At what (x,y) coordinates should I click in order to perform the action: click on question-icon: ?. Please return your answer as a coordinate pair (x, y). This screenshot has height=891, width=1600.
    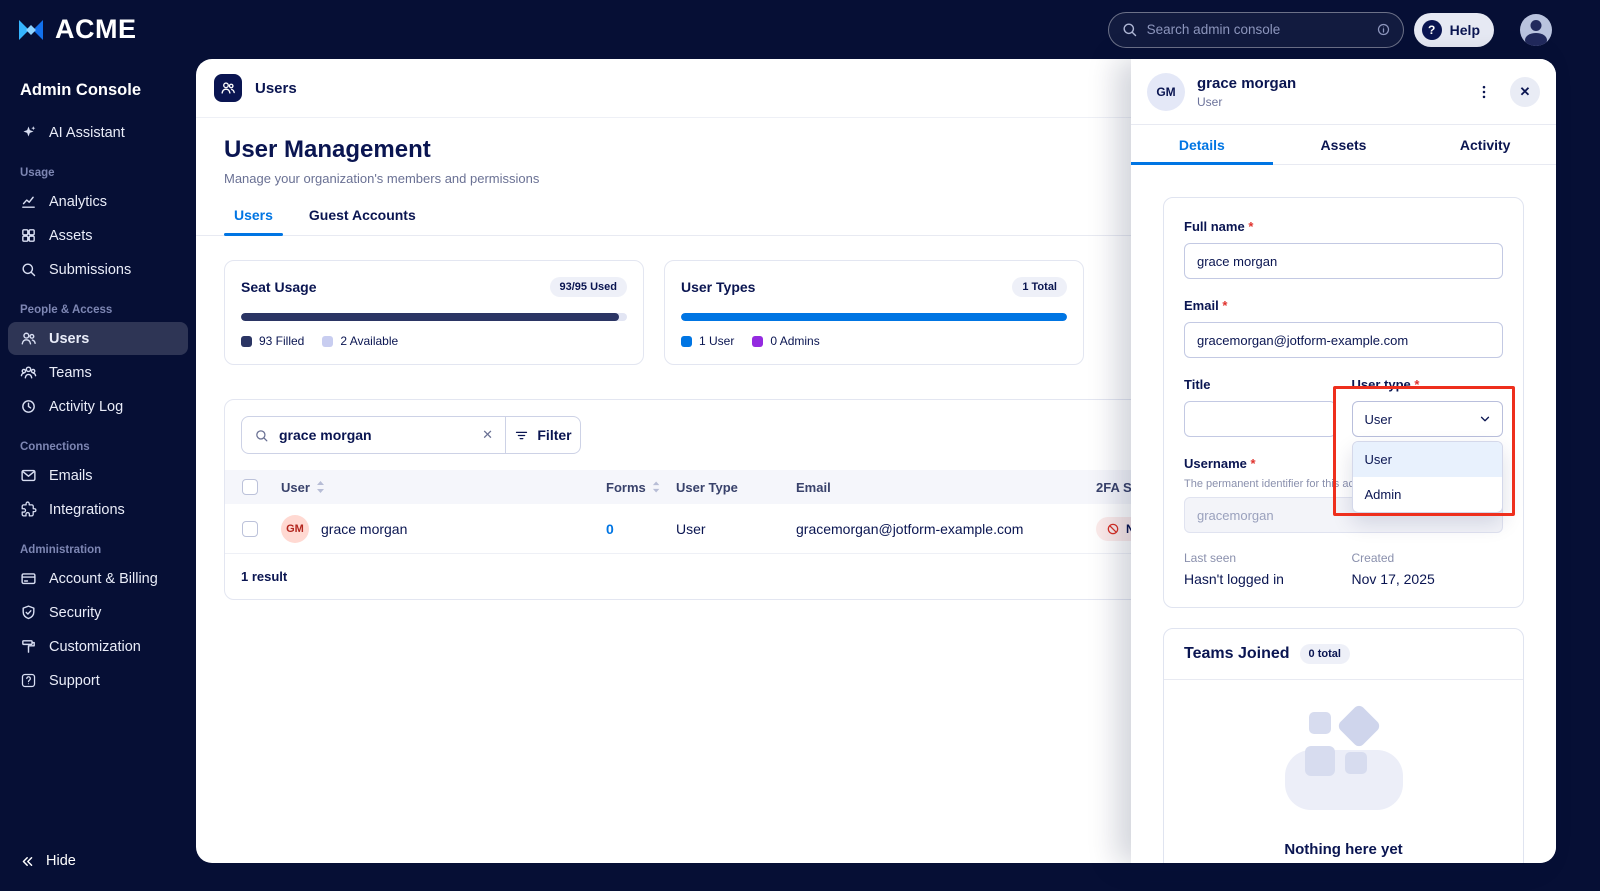
    Looking at the image, I should click on (1431, 29).